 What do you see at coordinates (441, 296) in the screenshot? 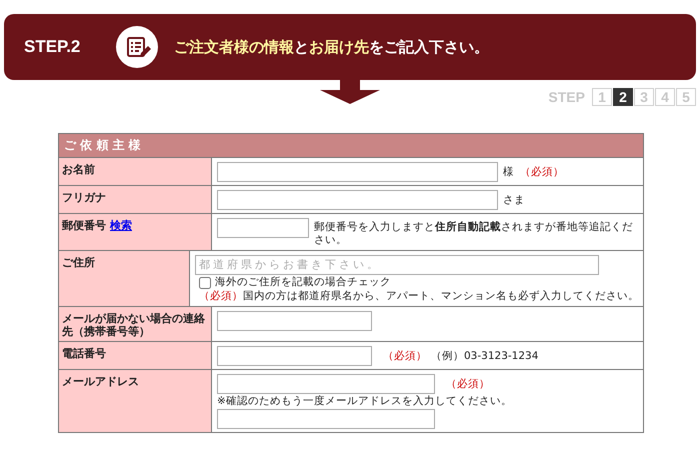
I see `field-text: 国内の方は都道府県名から、アパート、マンション名も必ず入力してください。` at bounding box center [441, 296].